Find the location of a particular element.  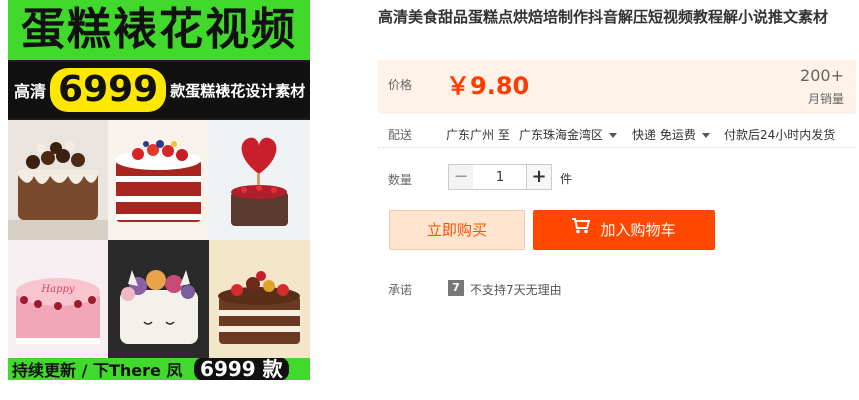

banner-bottom: 持续更新 / 下There 凤 6999 款 is located at coordinates (159, 369).